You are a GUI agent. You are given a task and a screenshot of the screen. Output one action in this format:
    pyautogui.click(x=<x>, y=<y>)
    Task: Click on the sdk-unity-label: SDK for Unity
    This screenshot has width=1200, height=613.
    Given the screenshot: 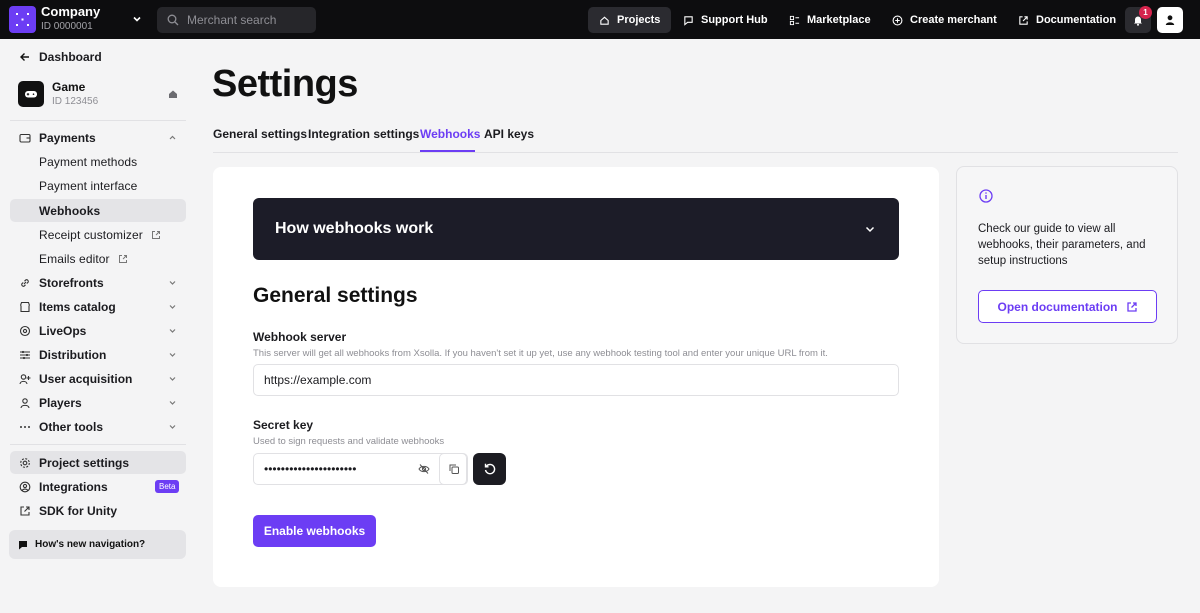 What is the action you would take?
    pyautogui.click(x=78, y=510)
    